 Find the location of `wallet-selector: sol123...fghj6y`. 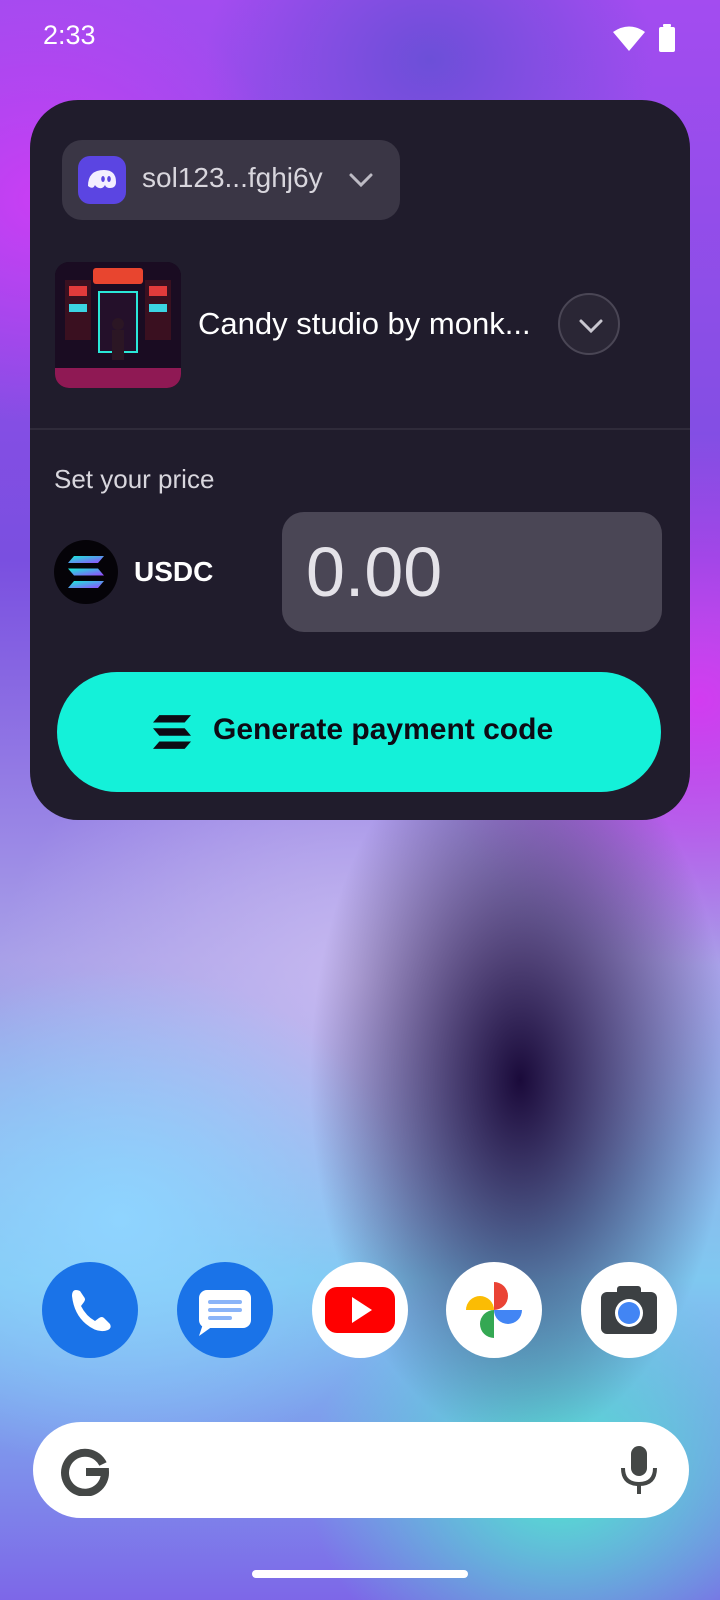

wallet-selector: sol123...fghj6y is located at coordinates (231, 180).